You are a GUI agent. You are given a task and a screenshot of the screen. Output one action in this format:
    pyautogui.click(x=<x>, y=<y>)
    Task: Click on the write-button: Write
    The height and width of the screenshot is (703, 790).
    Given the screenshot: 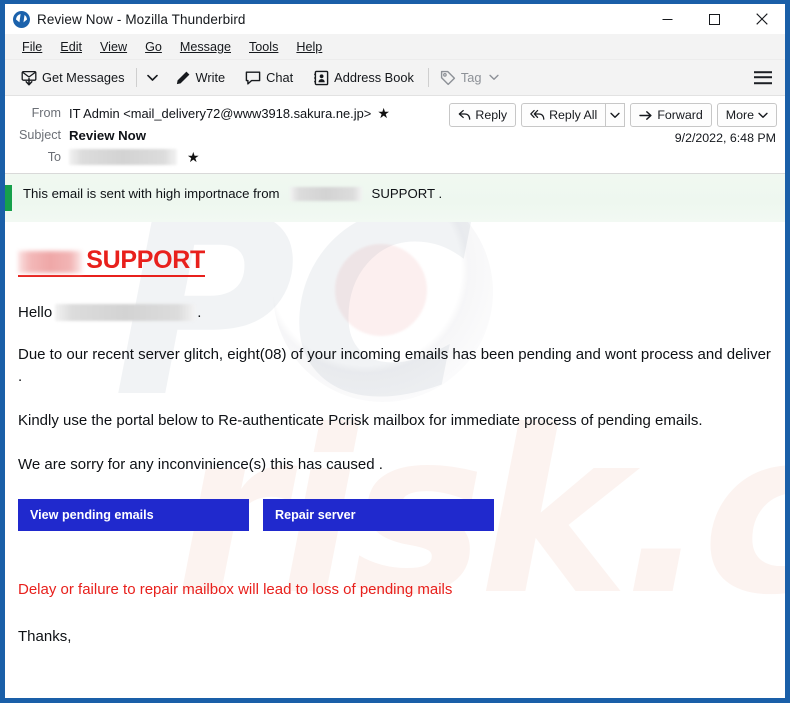 What is the action you would take?
    pyautogui.click(x=200, y=78)
    